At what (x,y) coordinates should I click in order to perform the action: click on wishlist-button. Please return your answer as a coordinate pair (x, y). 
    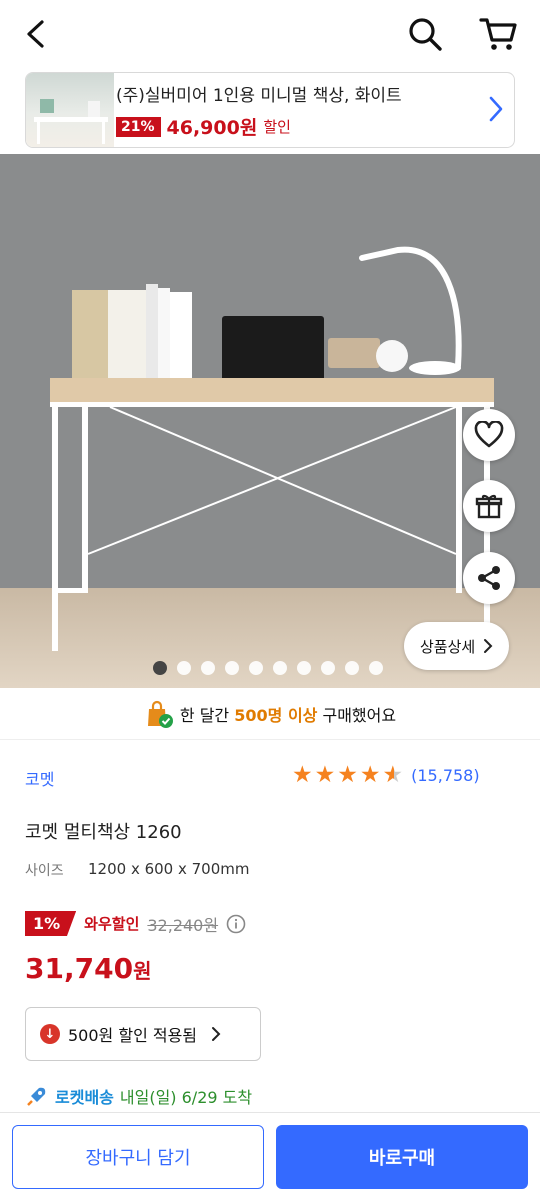
    Looking at the image, I should click on (489, 435).